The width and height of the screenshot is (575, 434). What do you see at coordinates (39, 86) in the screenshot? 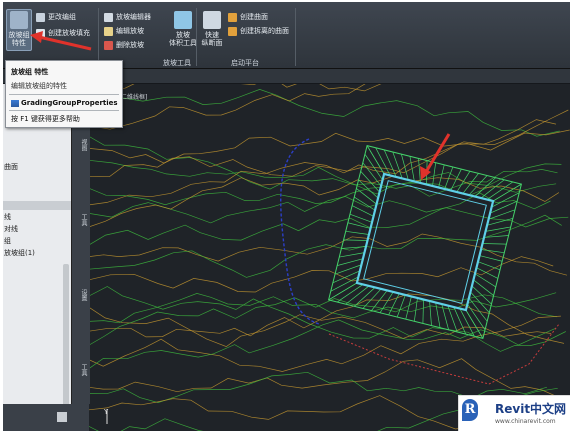
I see `tooltip-description: 编辑放坡组的特性` at bounding box center [39, 86].